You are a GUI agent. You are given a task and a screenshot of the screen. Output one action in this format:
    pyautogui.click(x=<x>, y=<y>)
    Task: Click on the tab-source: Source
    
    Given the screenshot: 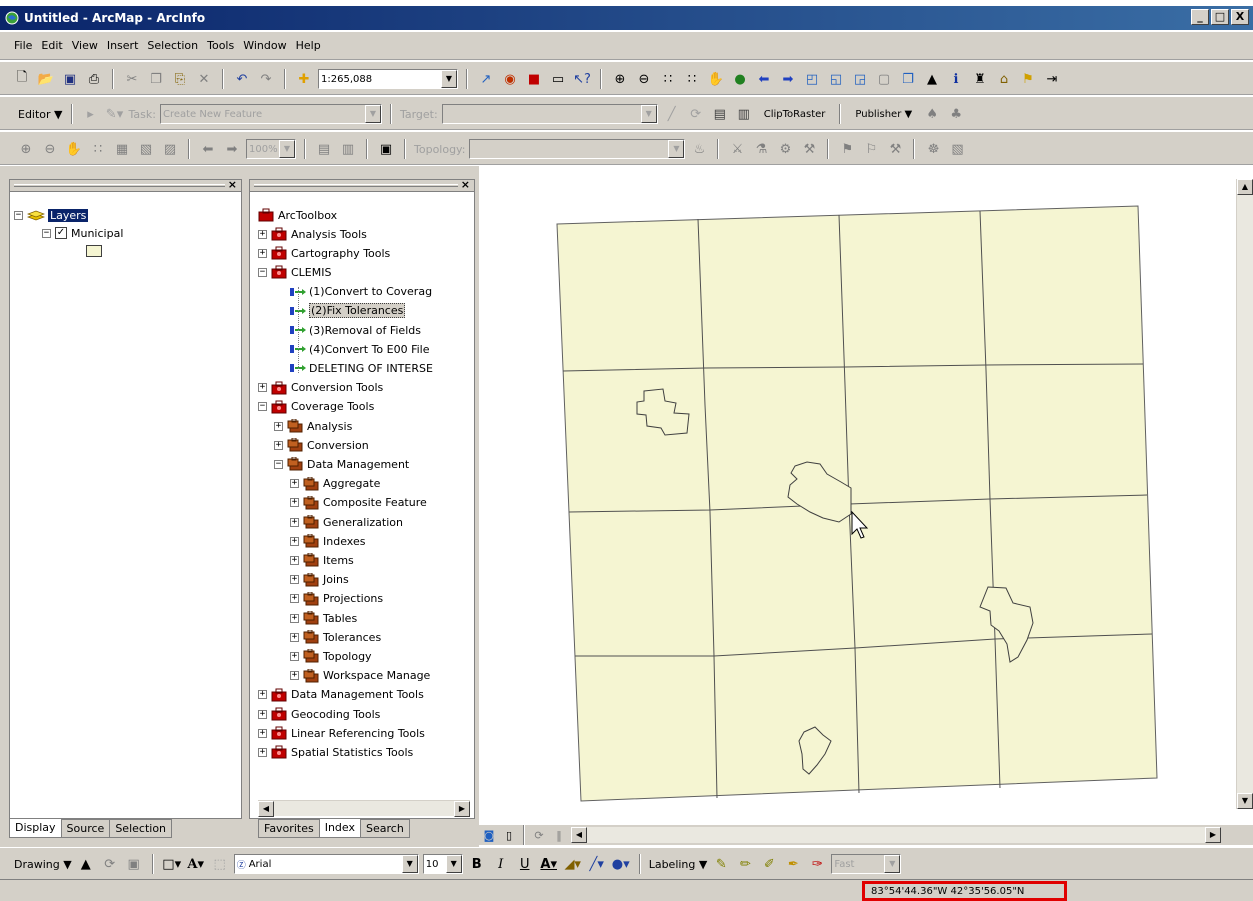 What is the action you would take?
    pyautogui.click(x=85, y=828)
    